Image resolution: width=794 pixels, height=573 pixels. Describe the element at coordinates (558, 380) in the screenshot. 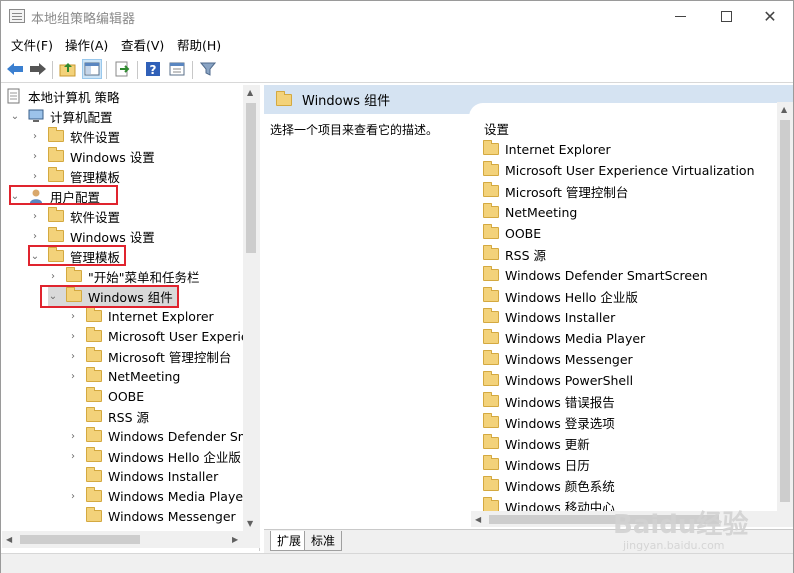

I see `list-item: Windows PowerShell` at that location.